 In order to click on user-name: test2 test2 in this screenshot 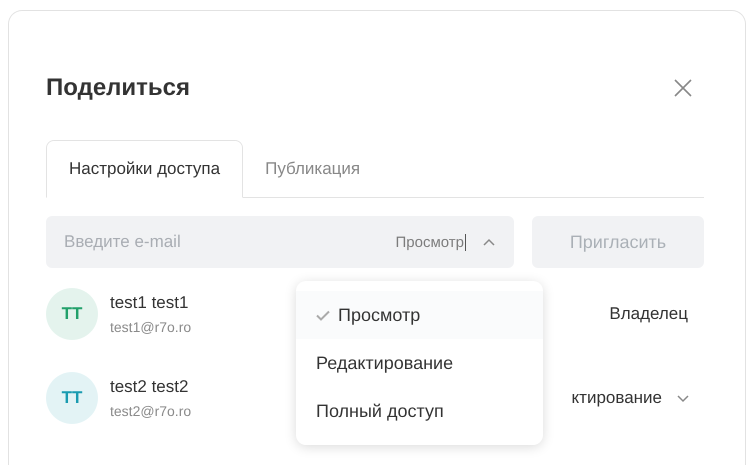, I will do `click(149, 387)`.